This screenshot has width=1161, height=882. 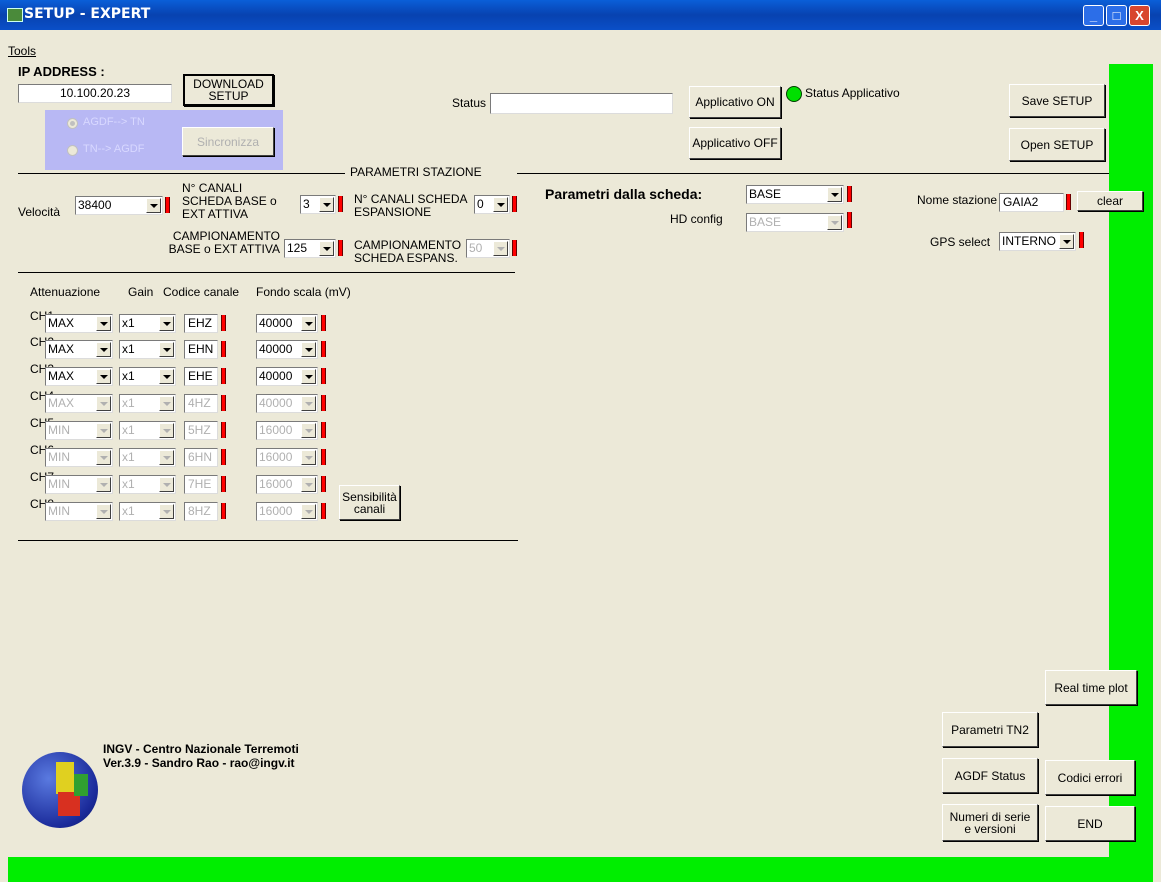 I want to click on agdf-to-tn-radio, so click(x=72, y=123).